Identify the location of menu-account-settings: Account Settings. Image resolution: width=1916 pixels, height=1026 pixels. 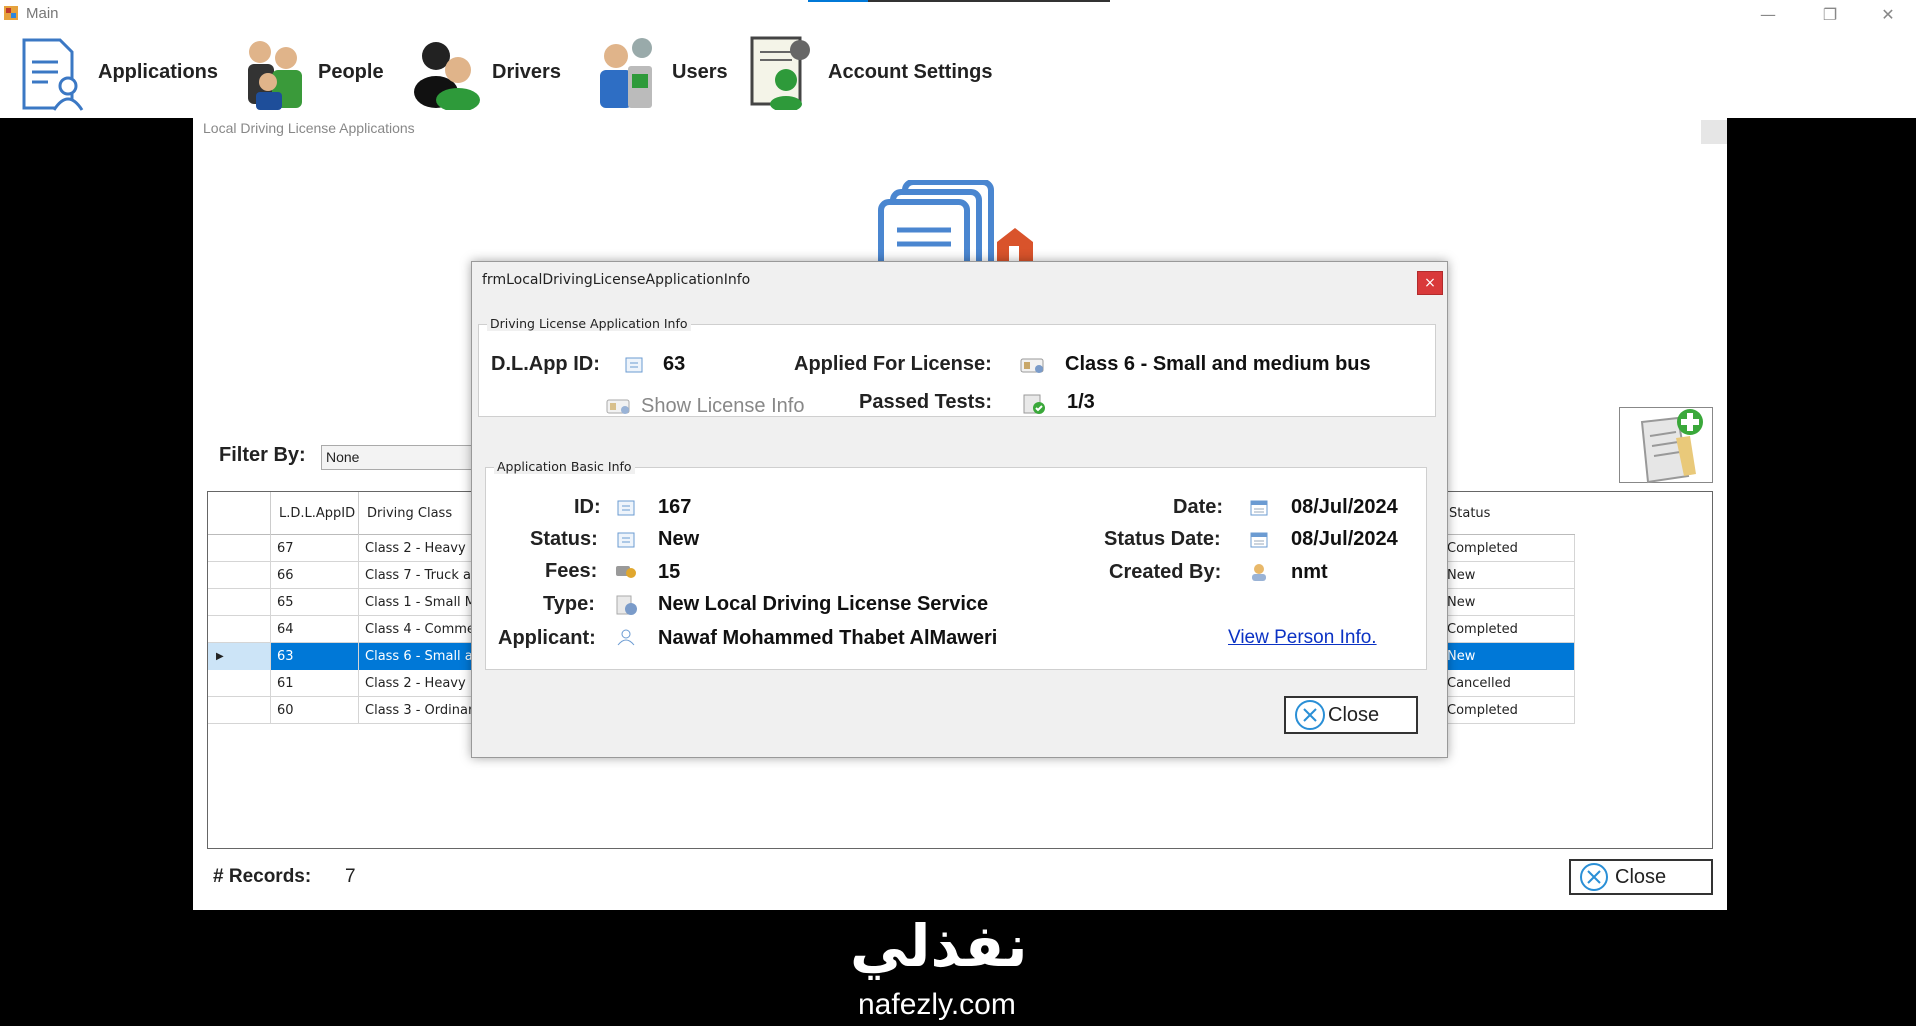
(870, 72).